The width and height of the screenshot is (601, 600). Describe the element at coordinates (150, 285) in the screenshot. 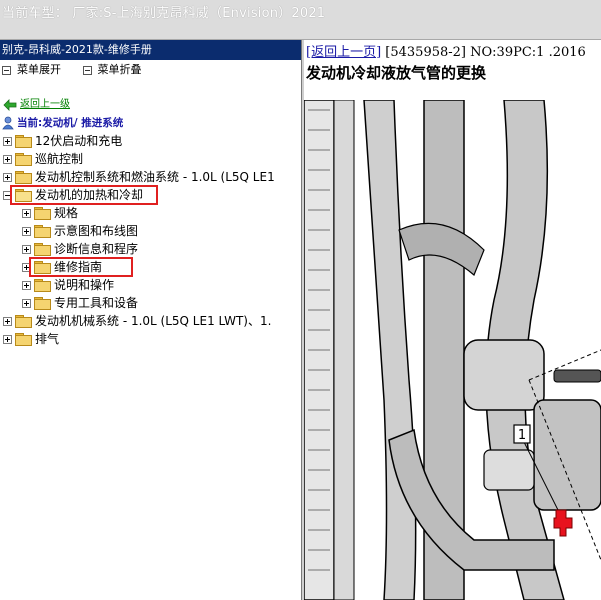

I see `tree-item: 说明和操作` at that location.